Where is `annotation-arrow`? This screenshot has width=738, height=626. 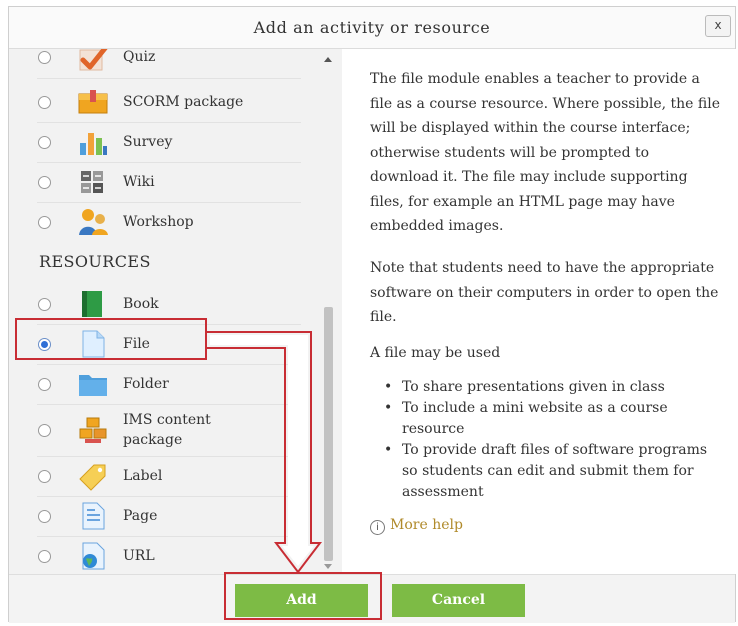 annotation-arrow is located at coordinates (265, 452).